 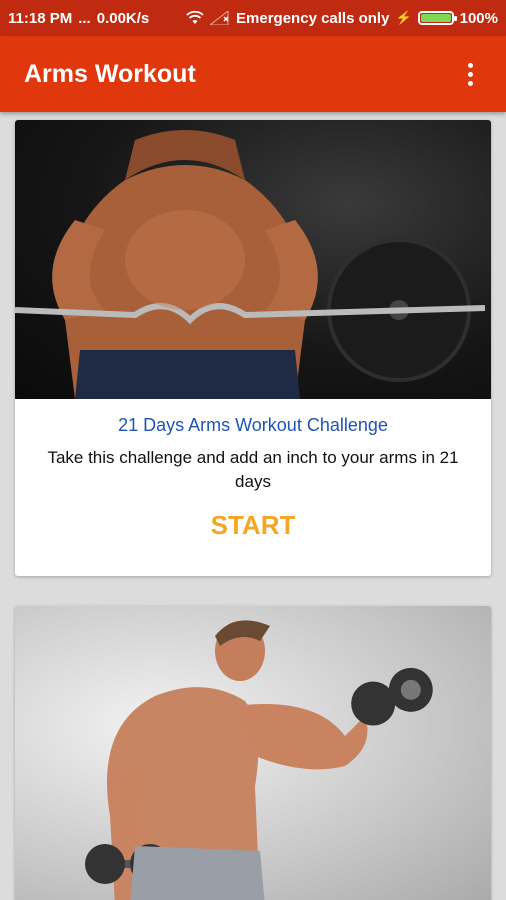 I want to click on overflow-menu-icon, so click(x=470, y=74).